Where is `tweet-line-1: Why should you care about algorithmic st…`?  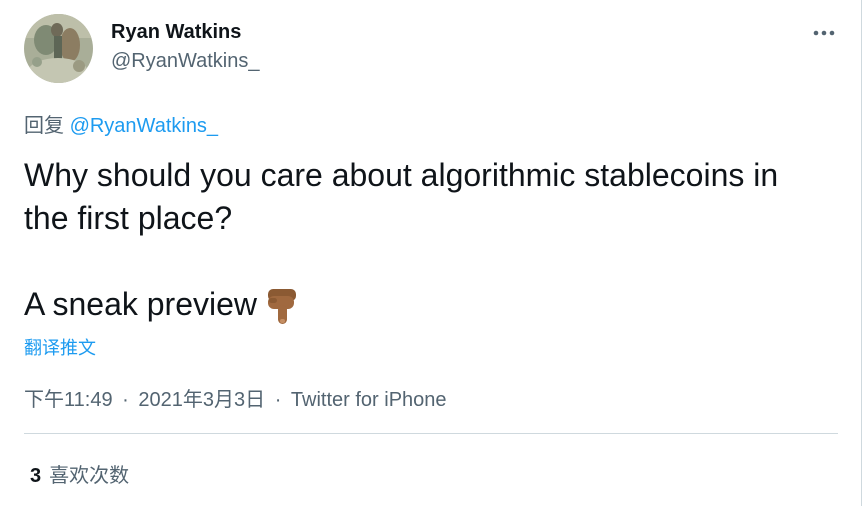 tweet-line-1: Why should you care about algorithmic st… is located at coordinates (401, 175).